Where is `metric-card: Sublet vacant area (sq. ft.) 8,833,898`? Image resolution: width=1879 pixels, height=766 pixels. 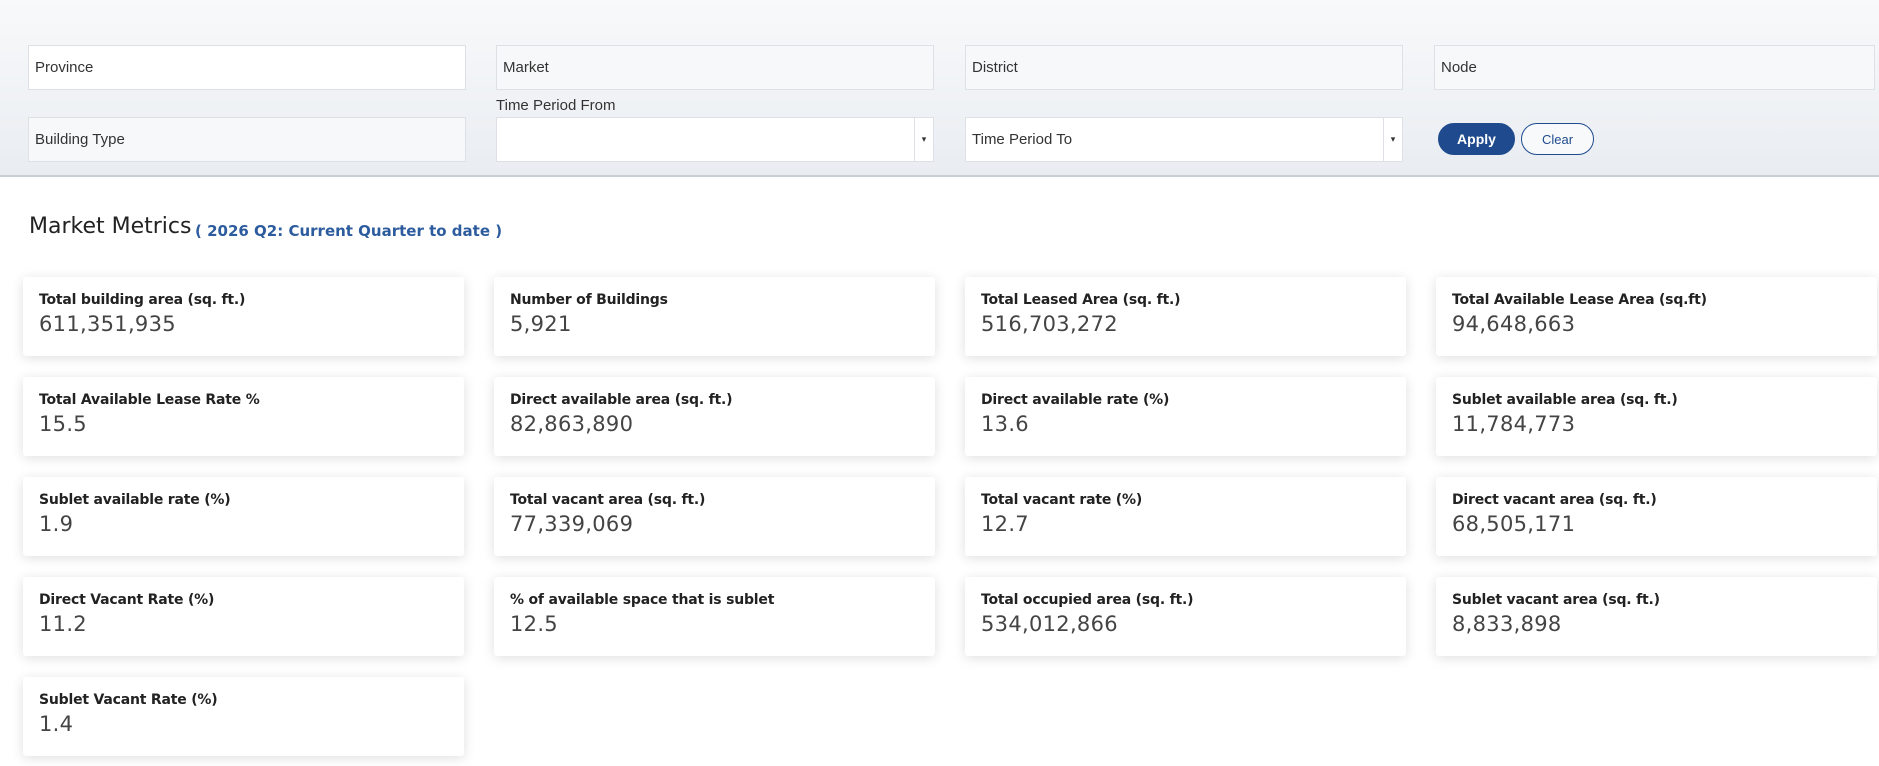 metric-card: Sublet vacant area (sq. ft.) 8,833,898 is located at coordinates (1656, 616).